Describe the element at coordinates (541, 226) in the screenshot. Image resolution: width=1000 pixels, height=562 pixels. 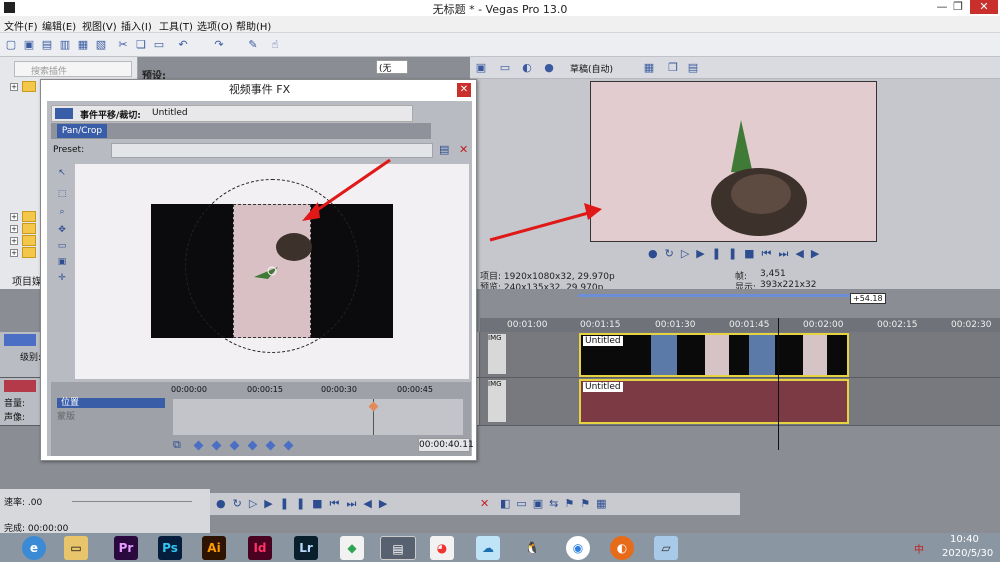
I see `arrow-to-preview` at that location.